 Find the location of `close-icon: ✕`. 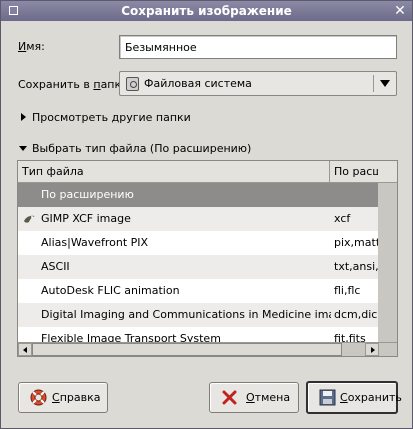

close-icon: ✕ is located at coordinates (400, 11).